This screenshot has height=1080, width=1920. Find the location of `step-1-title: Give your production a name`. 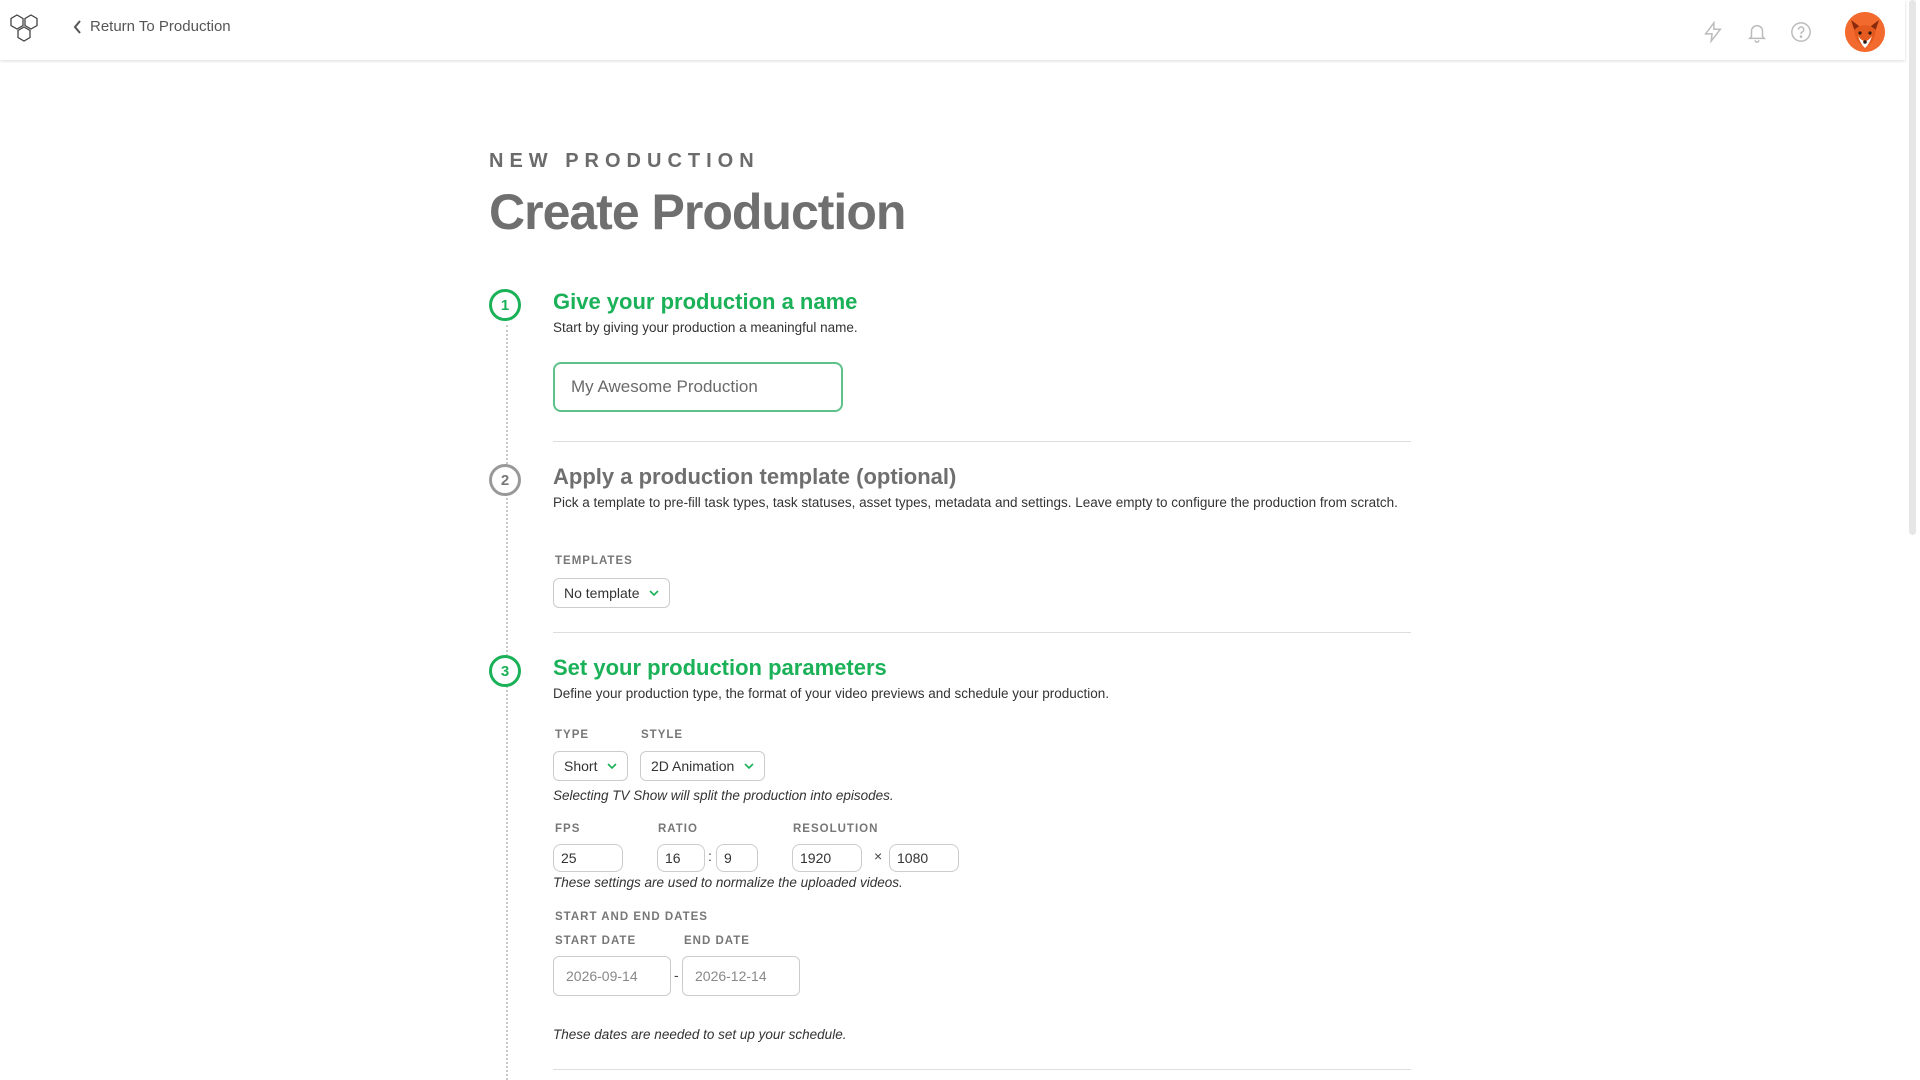

step-1-title: Give your production a name is located at coordinates (705, 301).